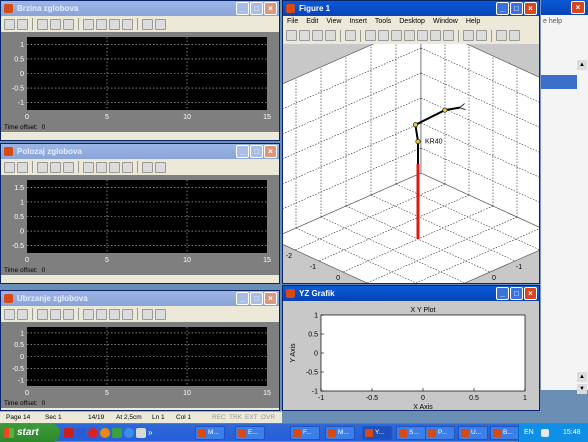 The width and height of the screenshot is (588, 442). Describe the element at coordinates (151, 433) in the screenshot. I see `chevron-right-icon: »` at that location.